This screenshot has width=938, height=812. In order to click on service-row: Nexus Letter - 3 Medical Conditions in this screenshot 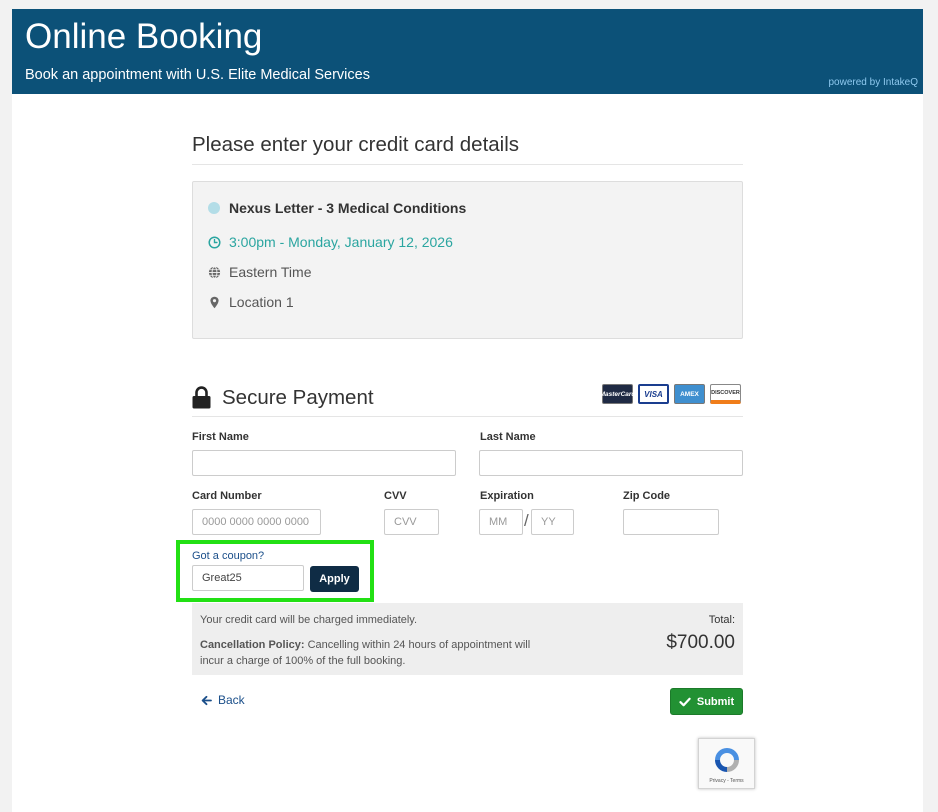, I will do `click(337, 208)`.